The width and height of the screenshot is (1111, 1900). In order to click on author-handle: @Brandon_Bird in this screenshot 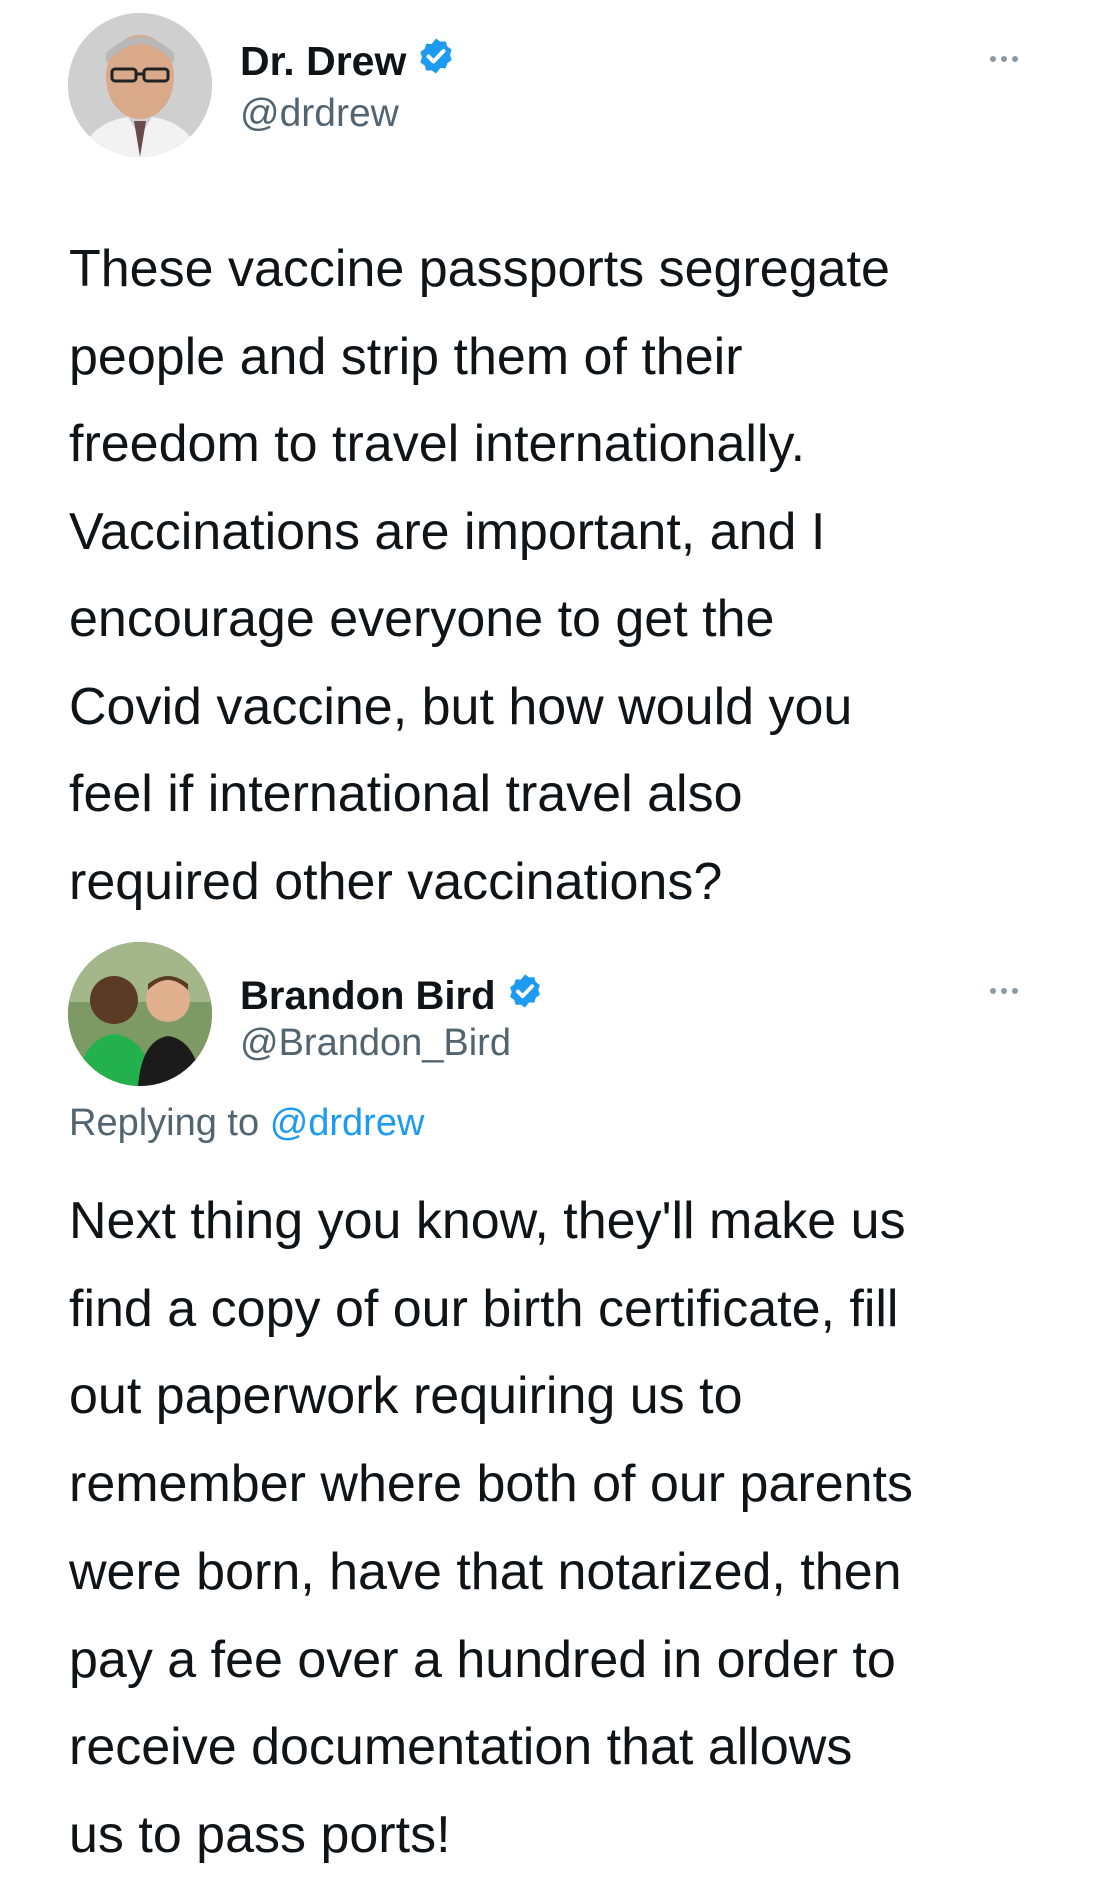, I will do `click(375, 1043)`.